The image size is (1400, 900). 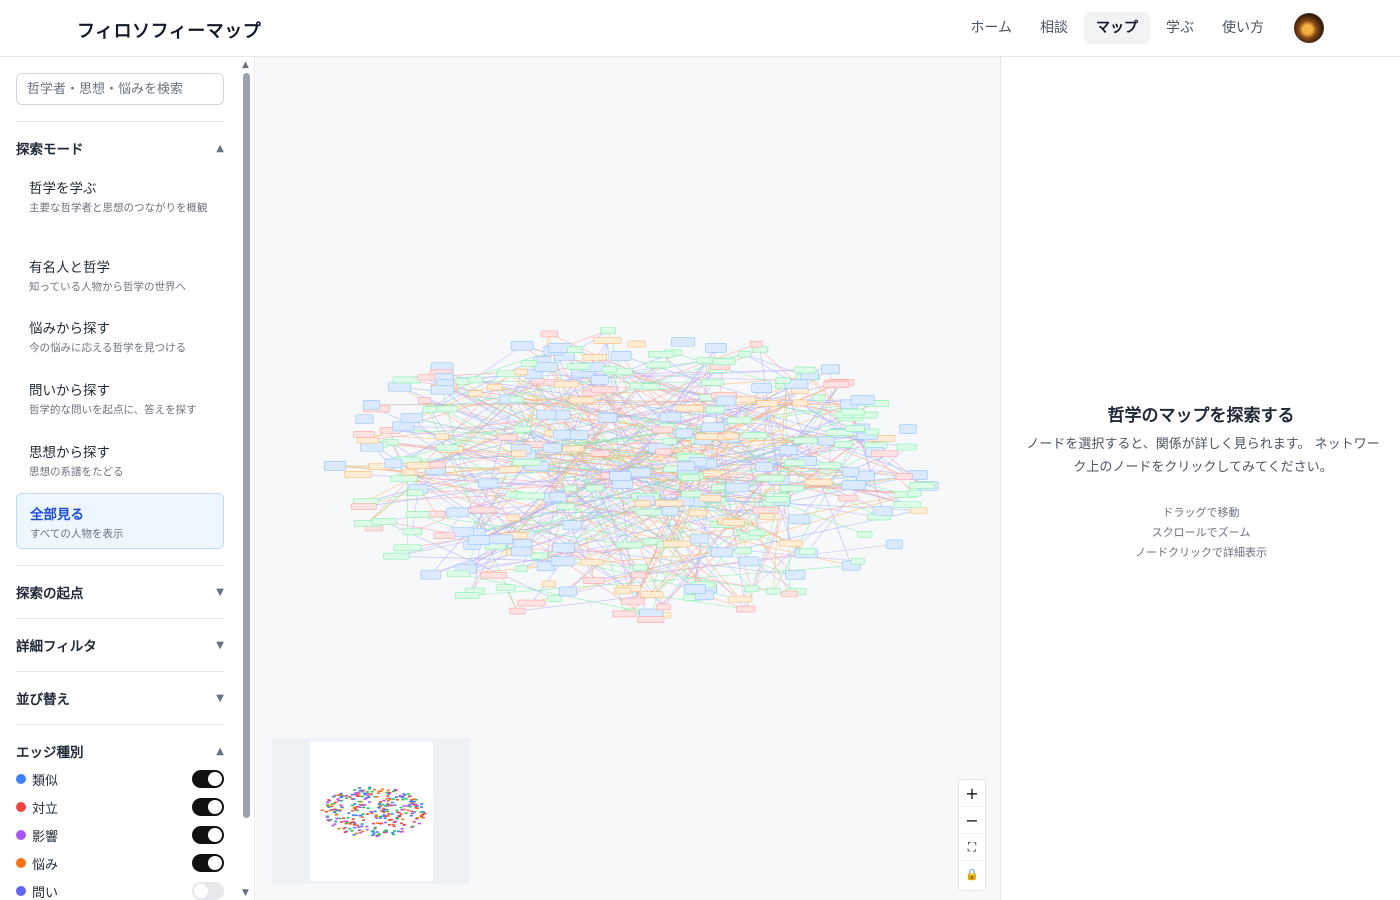 What do you see at coordinates (120, 148) in the screenshot?
I see `section-explore-mode: 探索モード ▲` at bounding box center [120, 148].